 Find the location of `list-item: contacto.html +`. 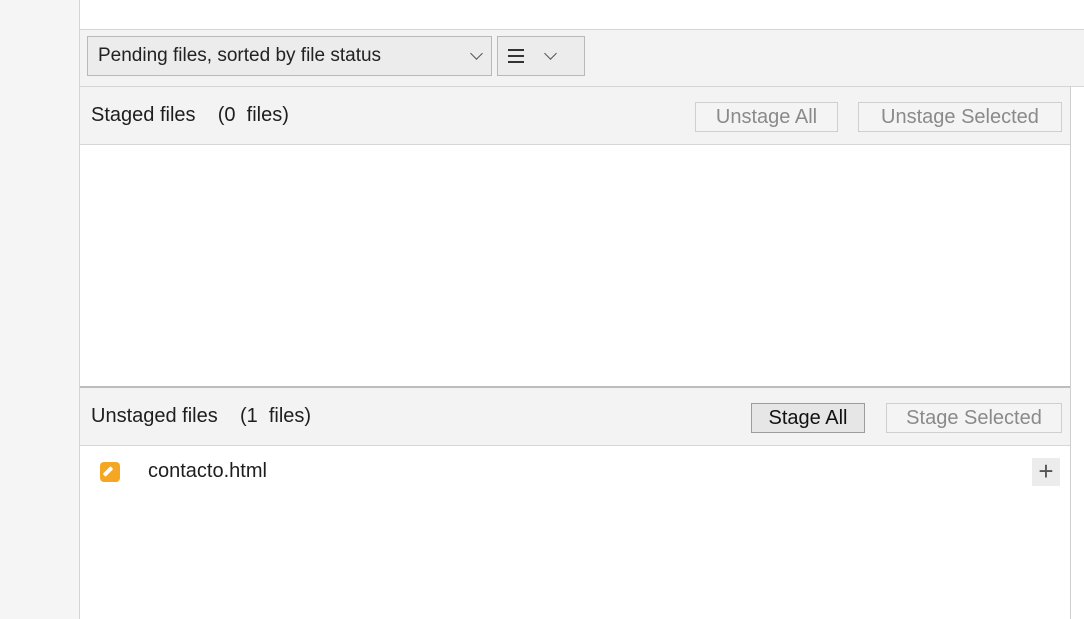

list-item: contacto.html + is located at coordinates (575, 472).